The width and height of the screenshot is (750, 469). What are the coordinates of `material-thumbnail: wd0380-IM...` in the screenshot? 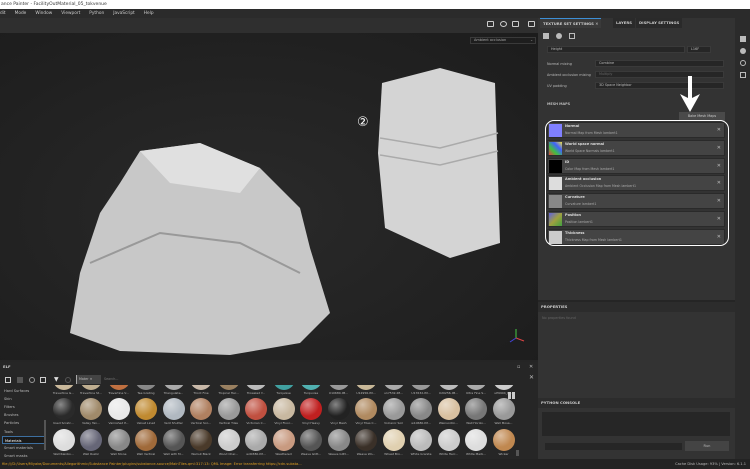 It's located at (256, 442).